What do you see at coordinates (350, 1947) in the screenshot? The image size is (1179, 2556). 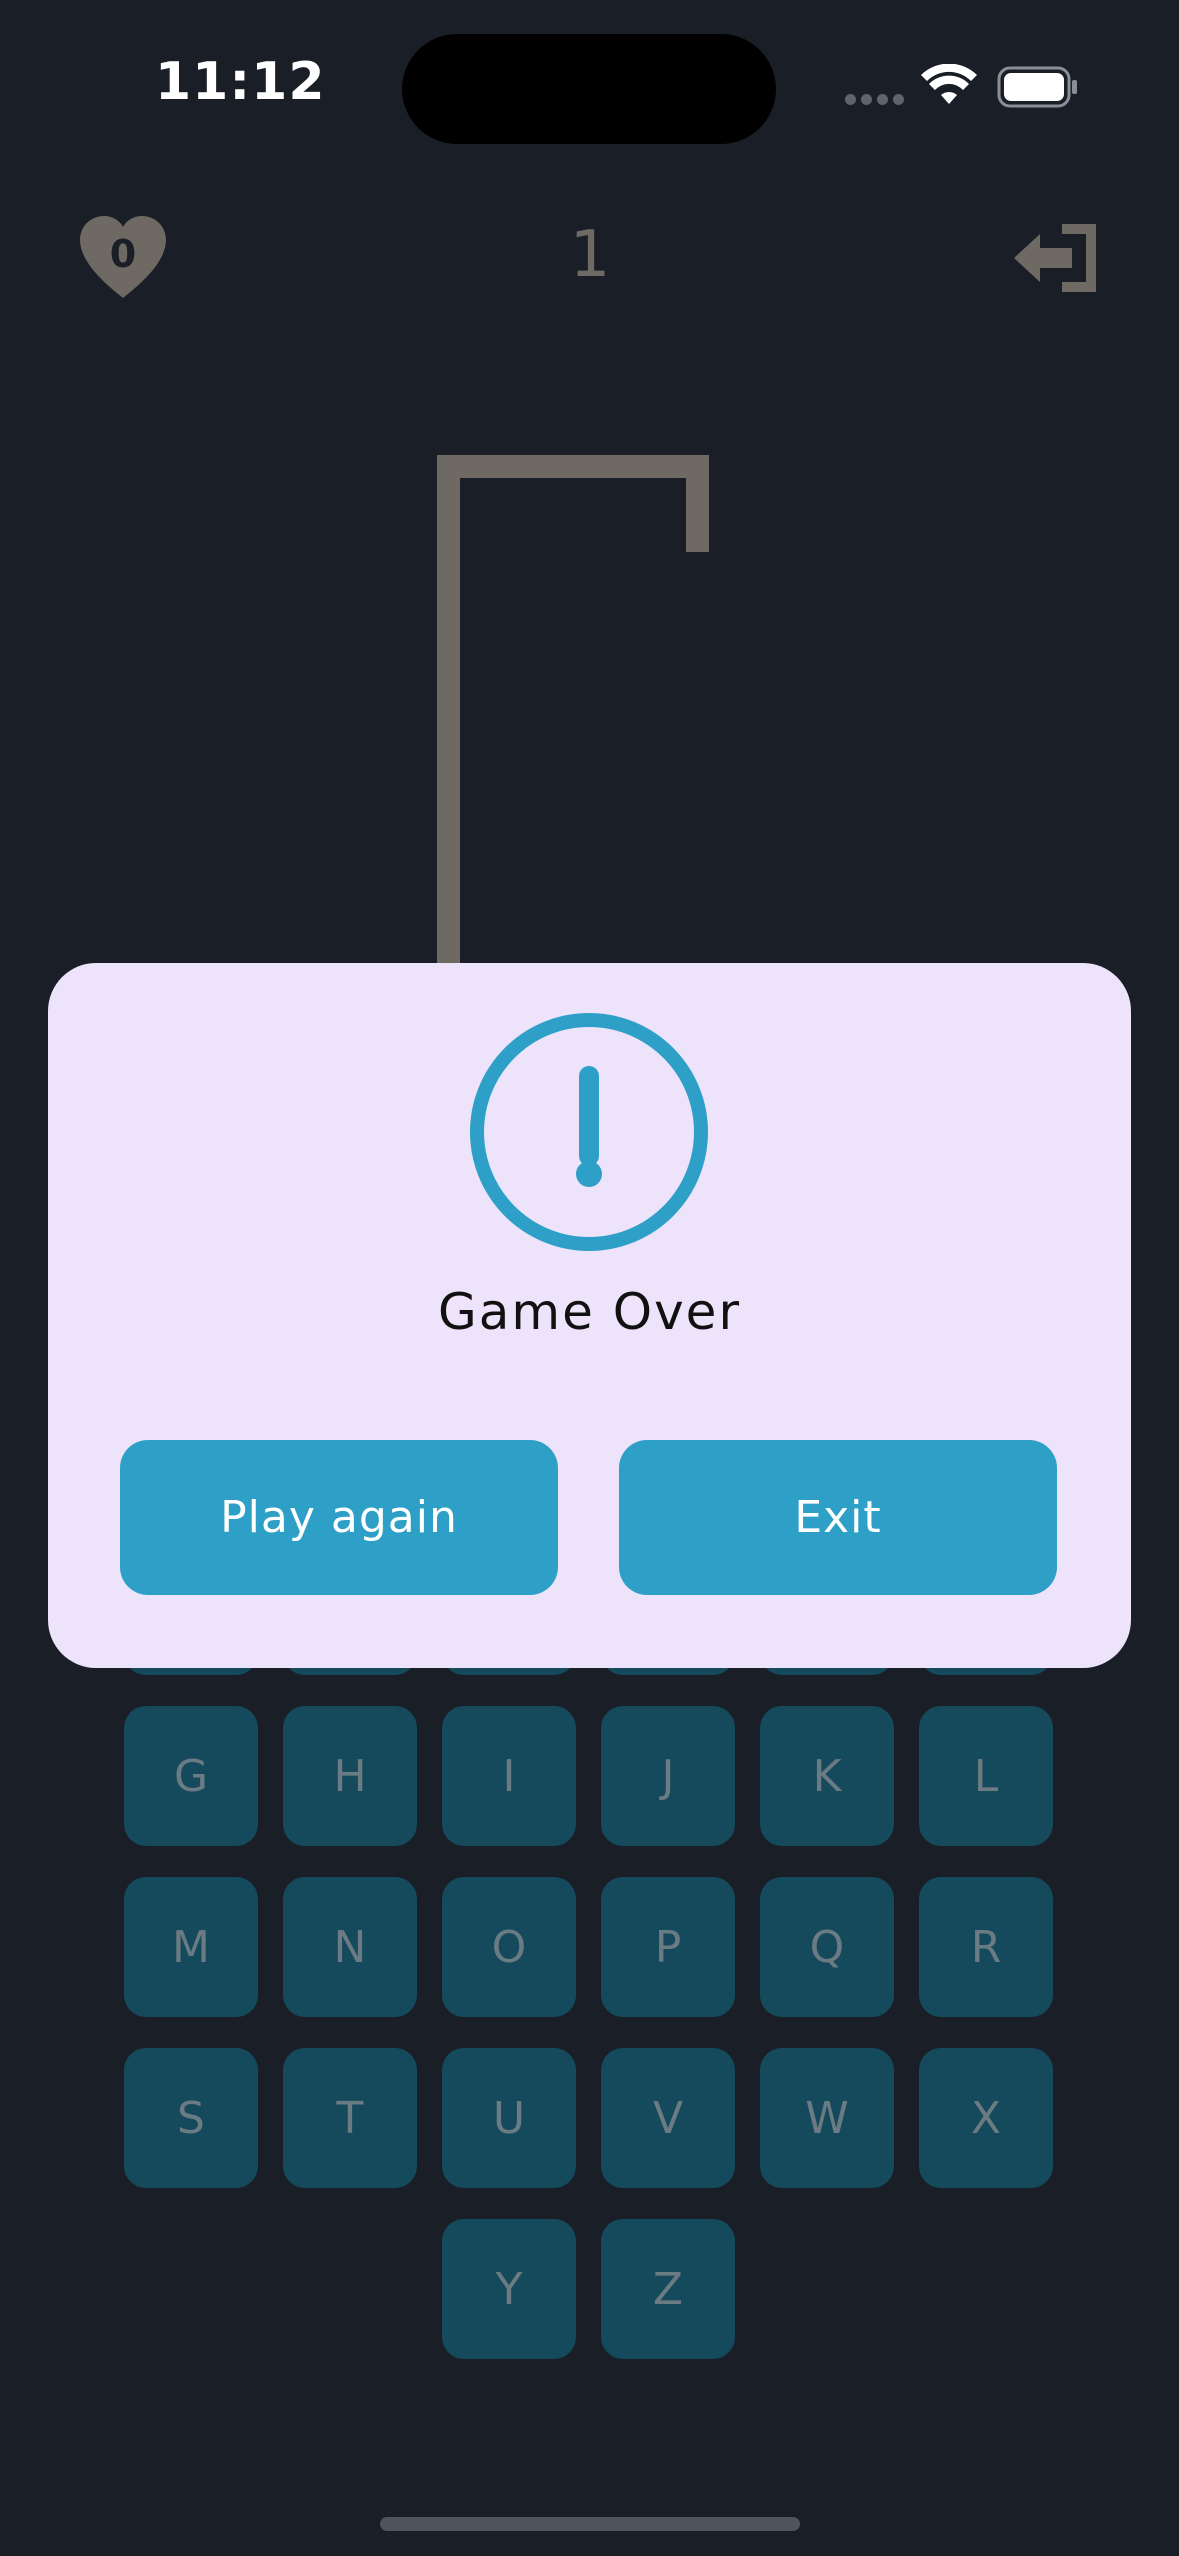 I see `letter-key-n: N` at bounding box center [350, 1947].